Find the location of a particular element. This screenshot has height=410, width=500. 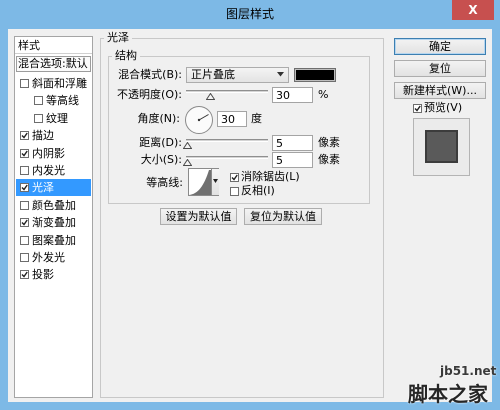

sidebar-item-texture: 纹理 is located at coordinates (53, 118).